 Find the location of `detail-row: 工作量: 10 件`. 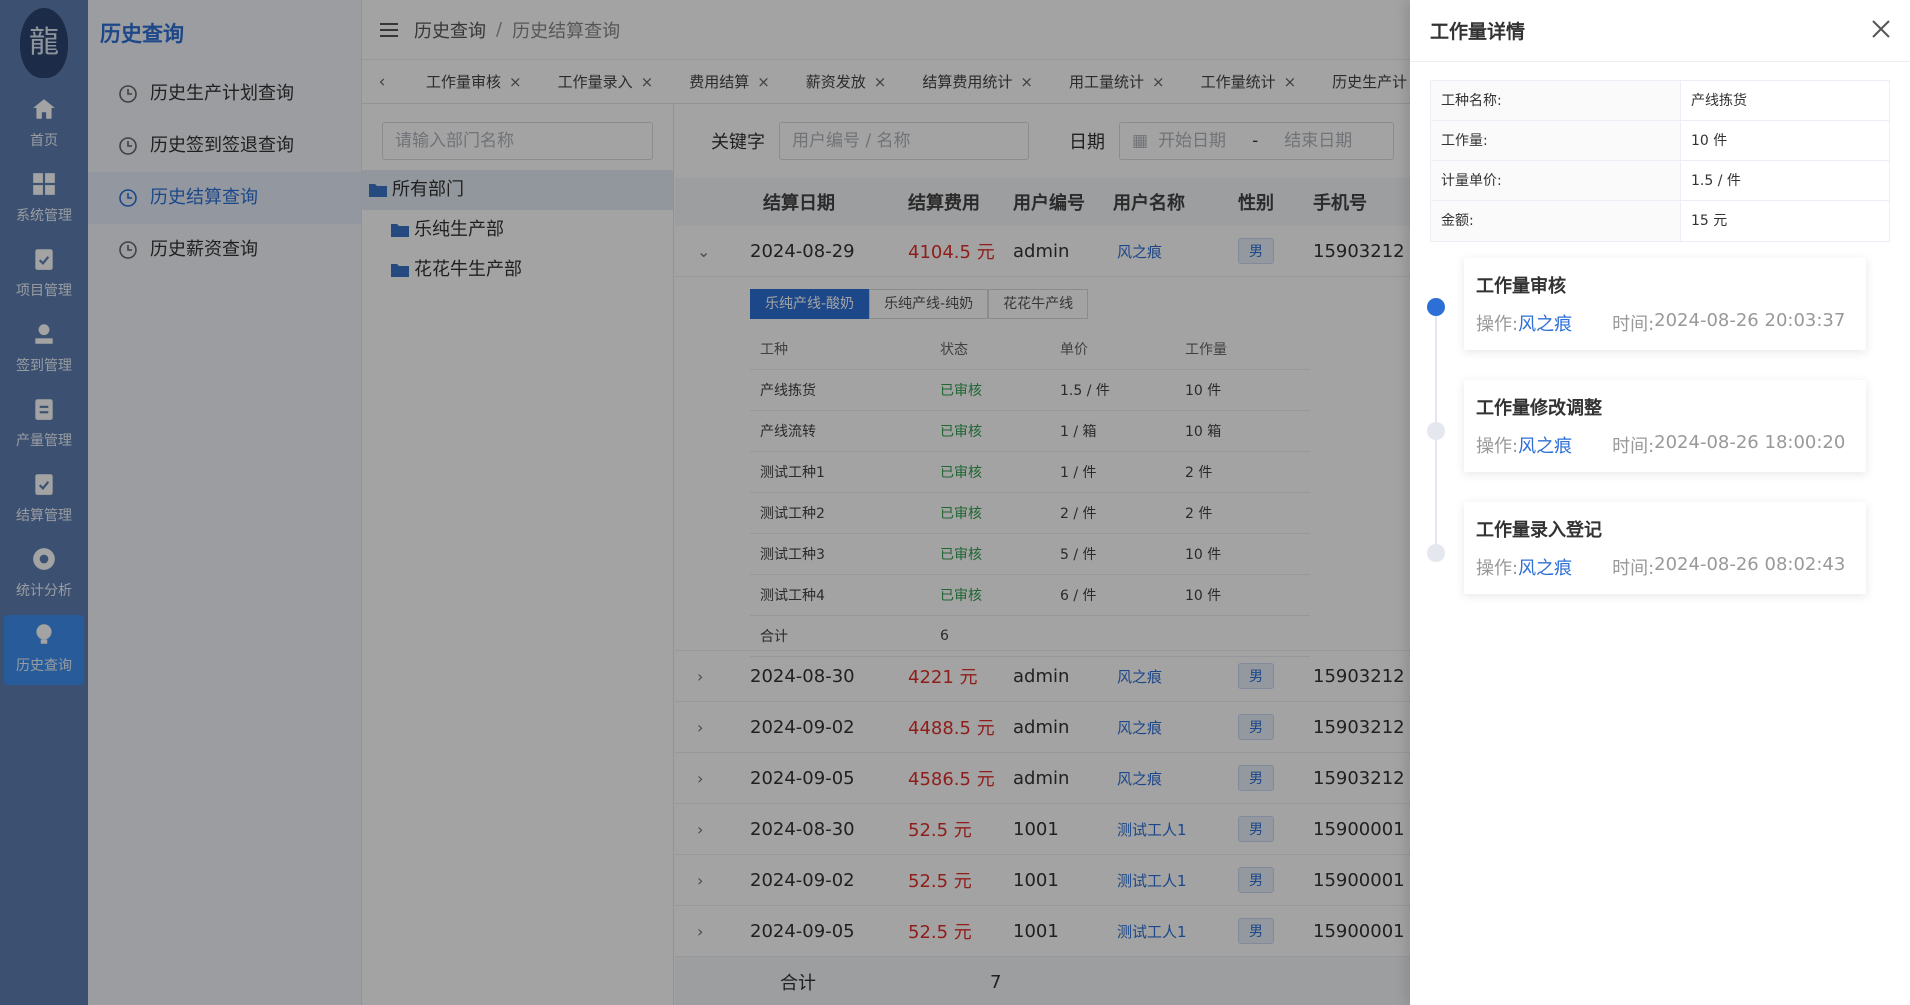

detail-row: 工作量: 10 件 is located at coordinates (1660, 141).